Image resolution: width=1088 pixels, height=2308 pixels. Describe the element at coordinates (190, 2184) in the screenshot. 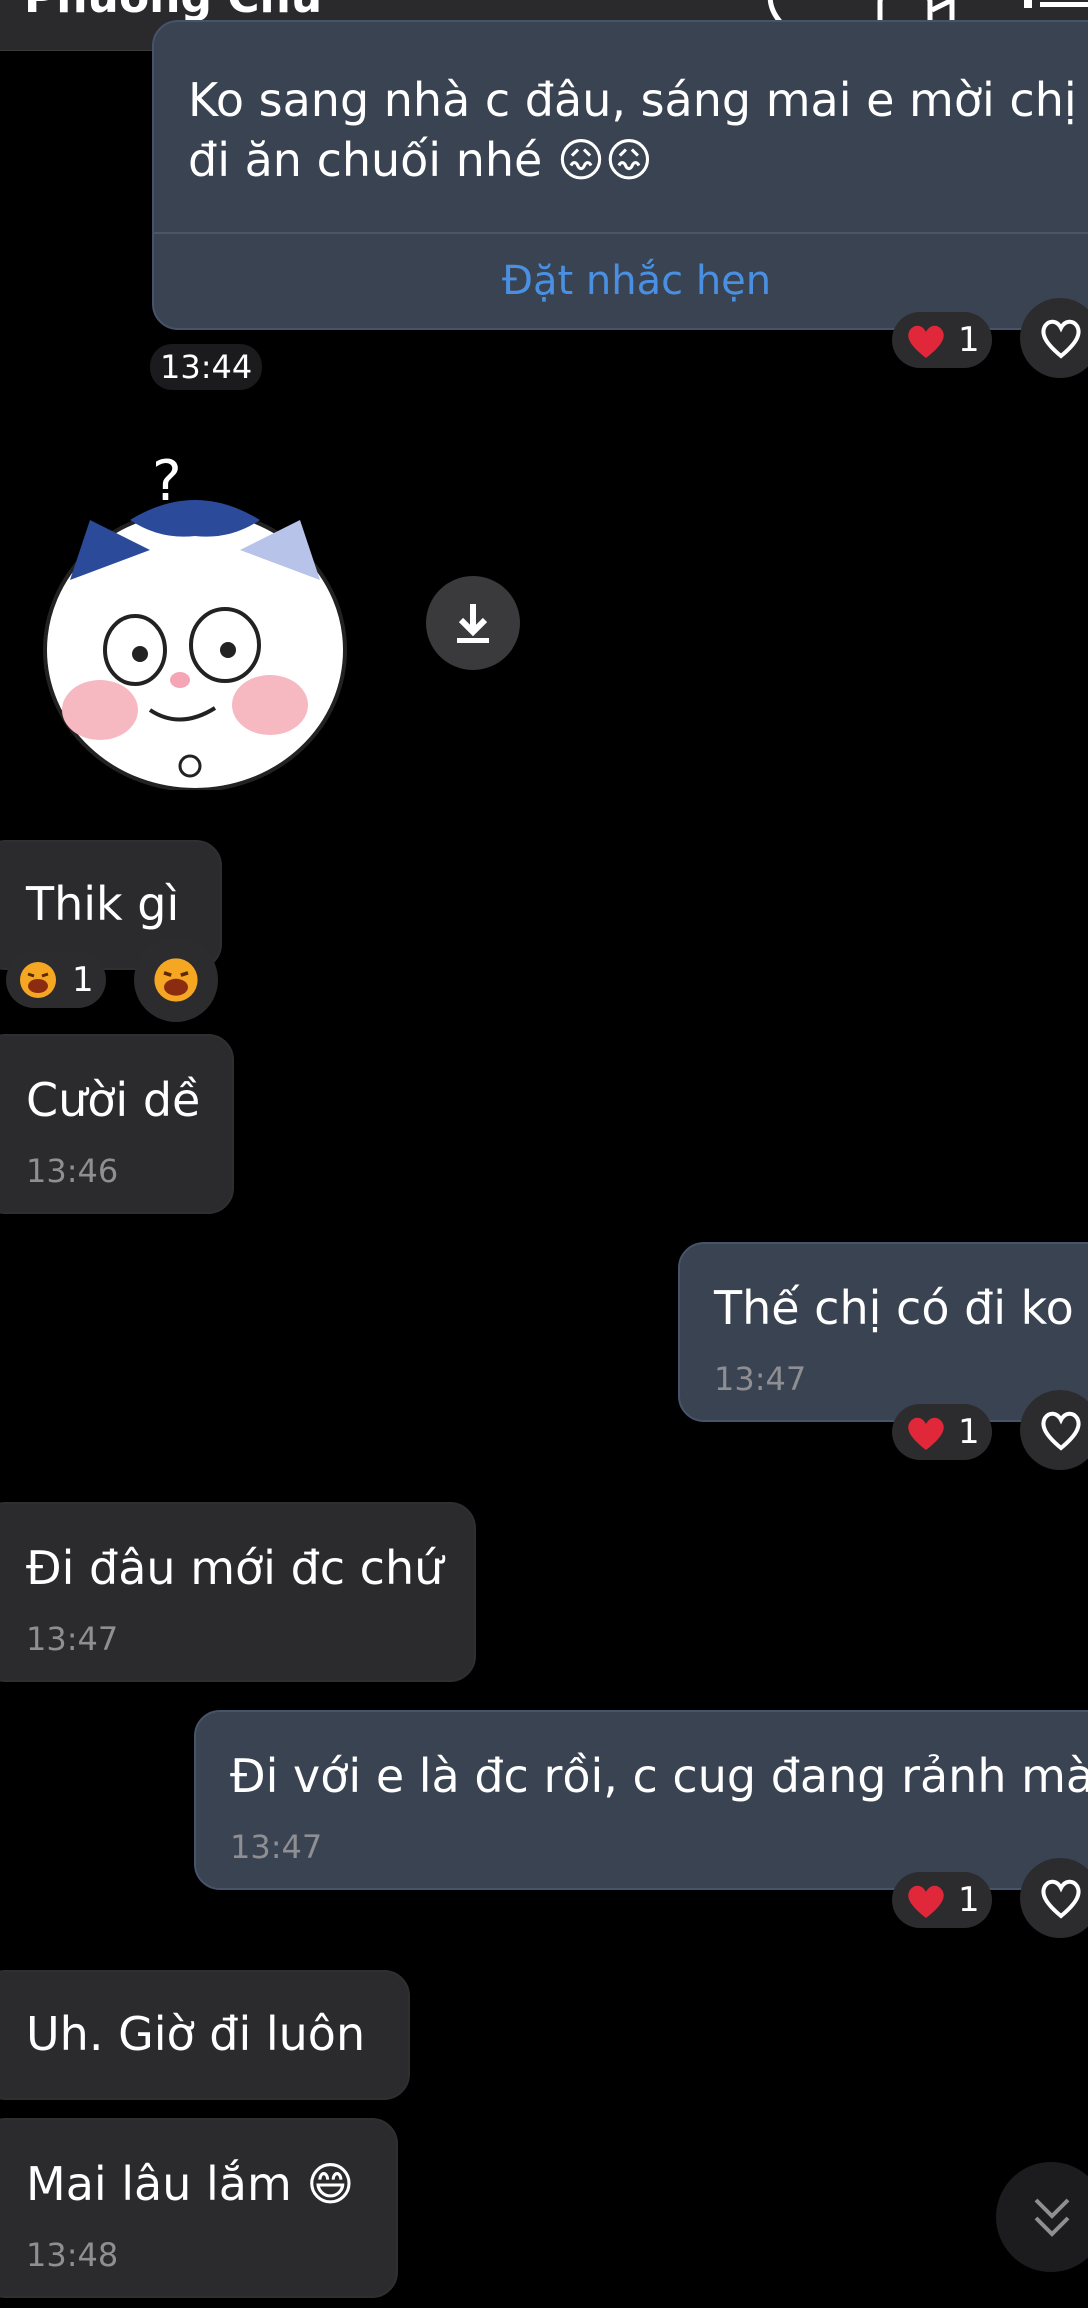

I see `message-text: Mai lâu lắm 😄` at that location.